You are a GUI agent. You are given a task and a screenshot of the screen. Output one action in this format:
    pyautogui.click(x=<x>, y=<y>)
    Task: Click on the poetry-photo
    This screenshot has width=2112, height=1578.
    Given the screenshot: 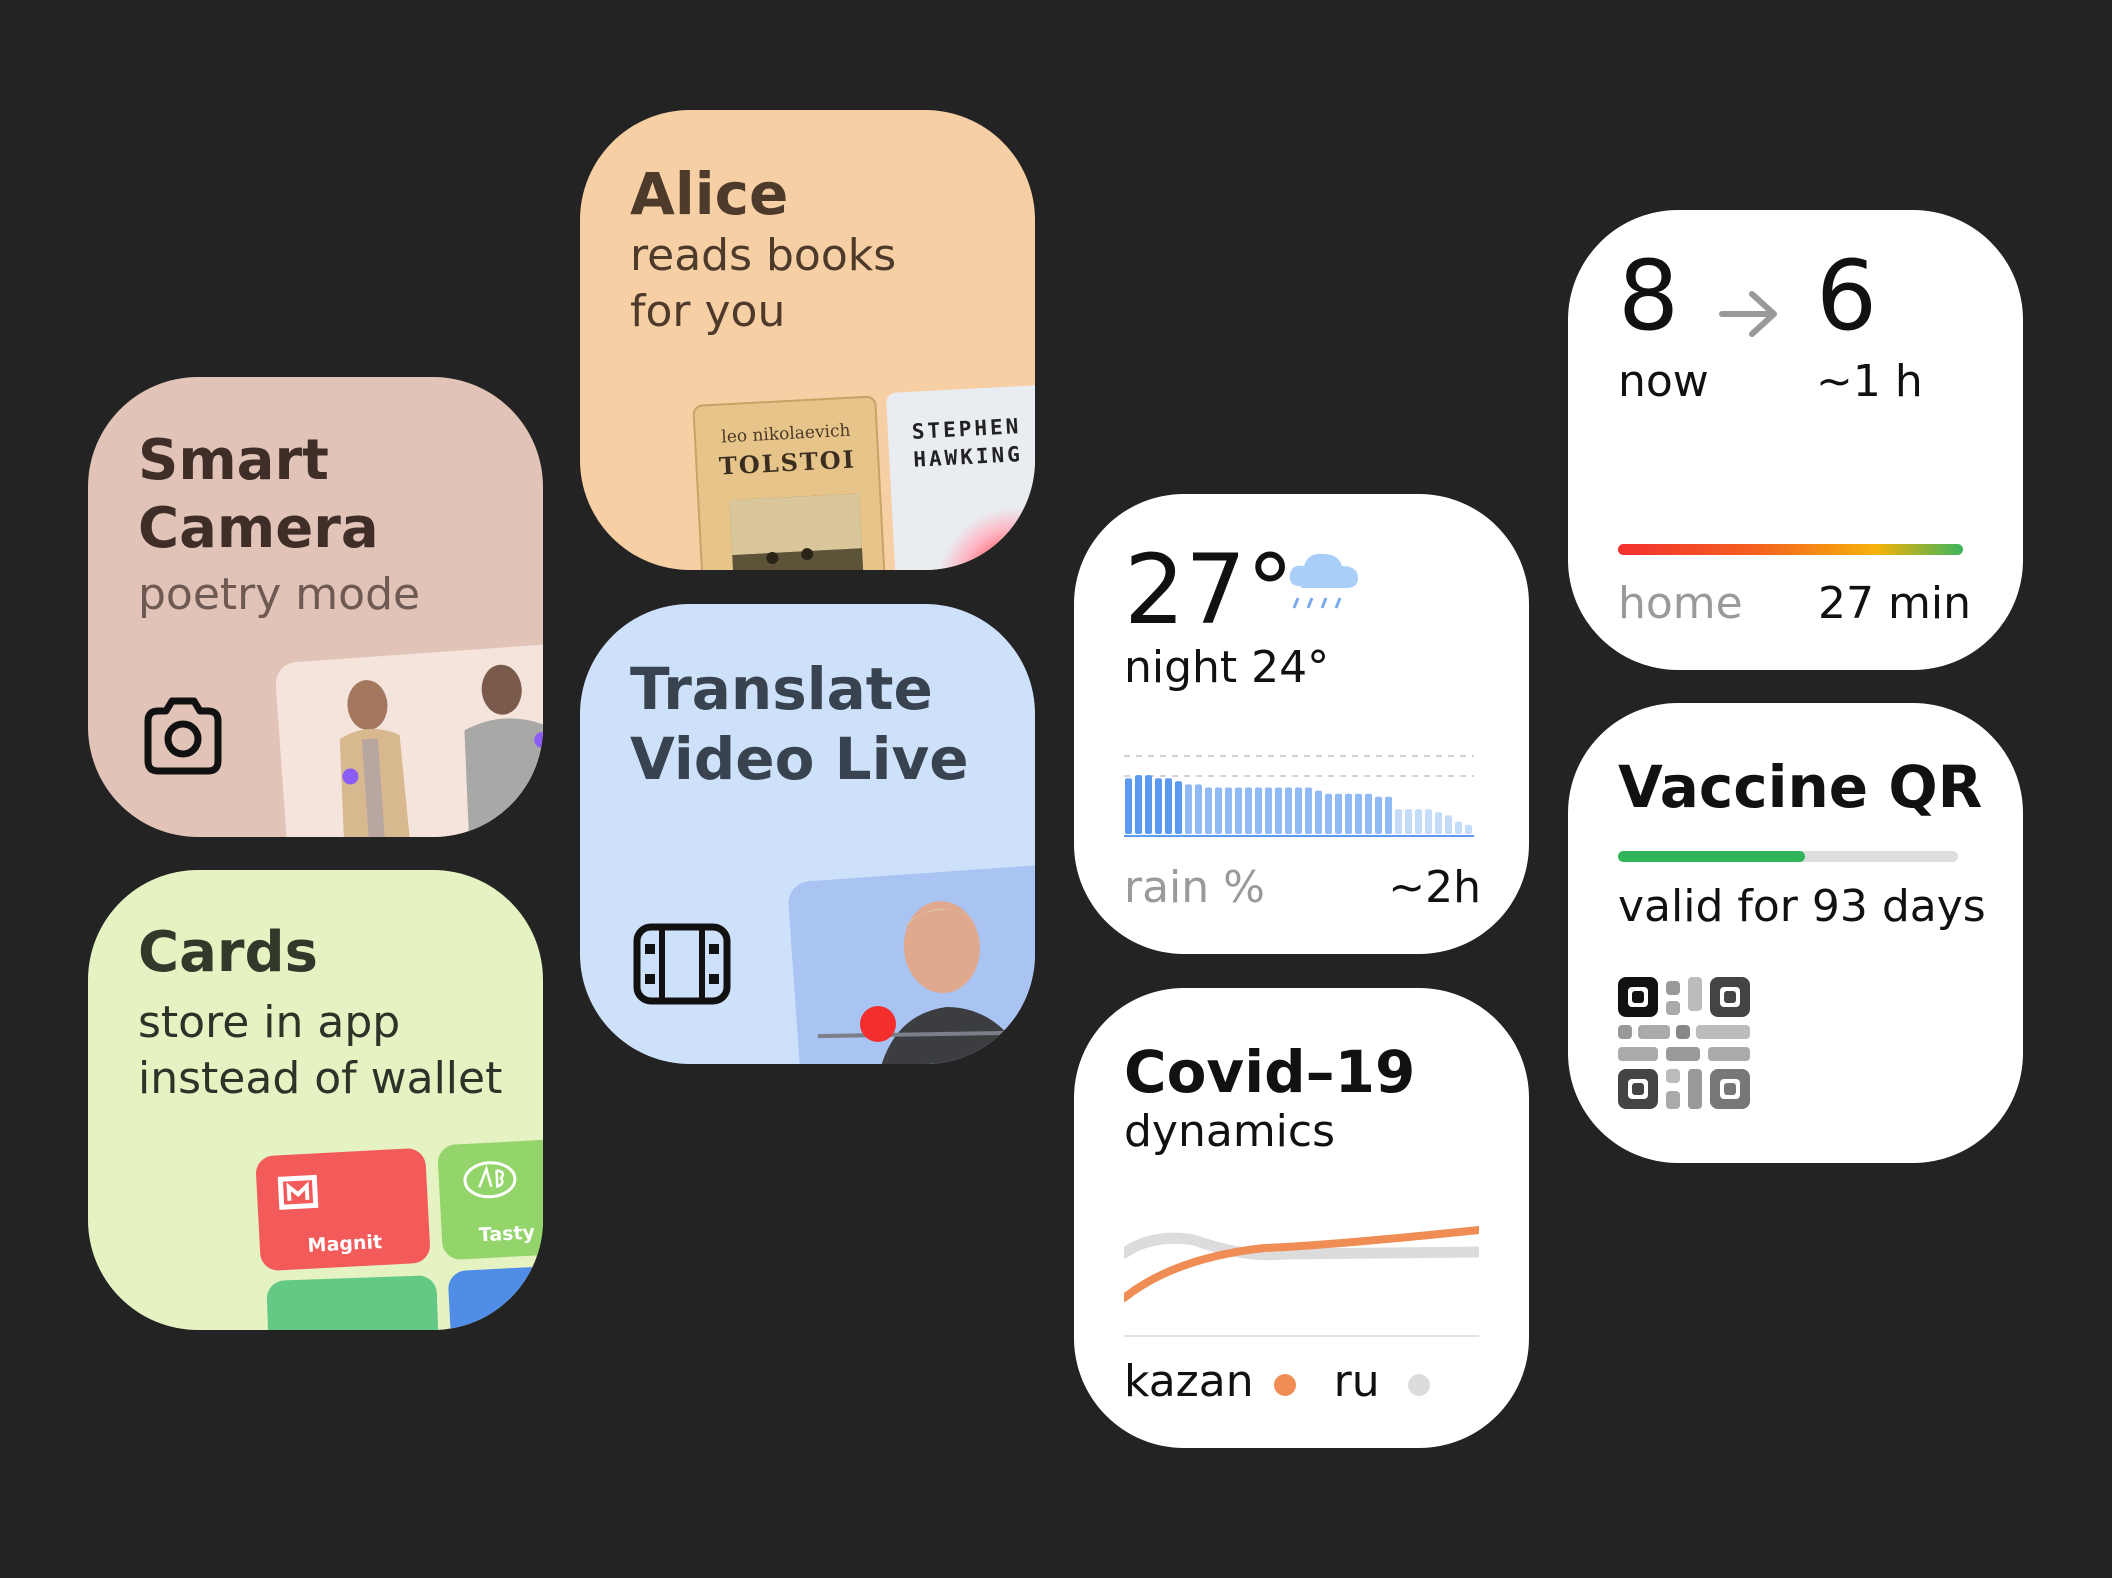 What is the action you would take?
    pyautogui.click(x=408, y=739)
    